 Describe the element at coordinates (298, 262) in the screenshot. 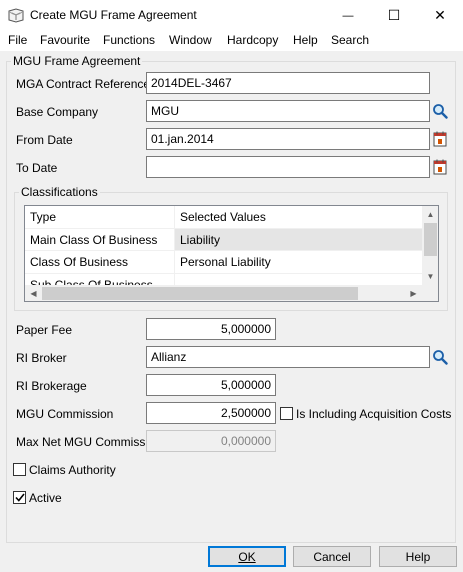

I see `table-row-value-cell: Personal Liability` at that location.